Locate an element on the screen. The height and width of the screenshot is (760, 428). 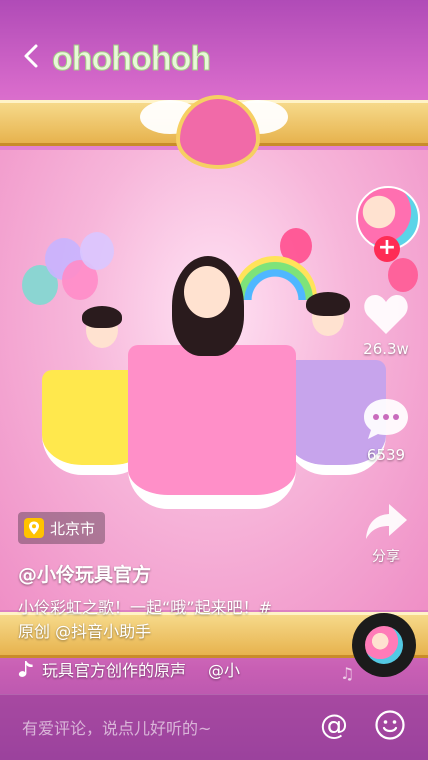
caption-line-2: 原创 @抖音小助手 is located at coordinates (178, 632).